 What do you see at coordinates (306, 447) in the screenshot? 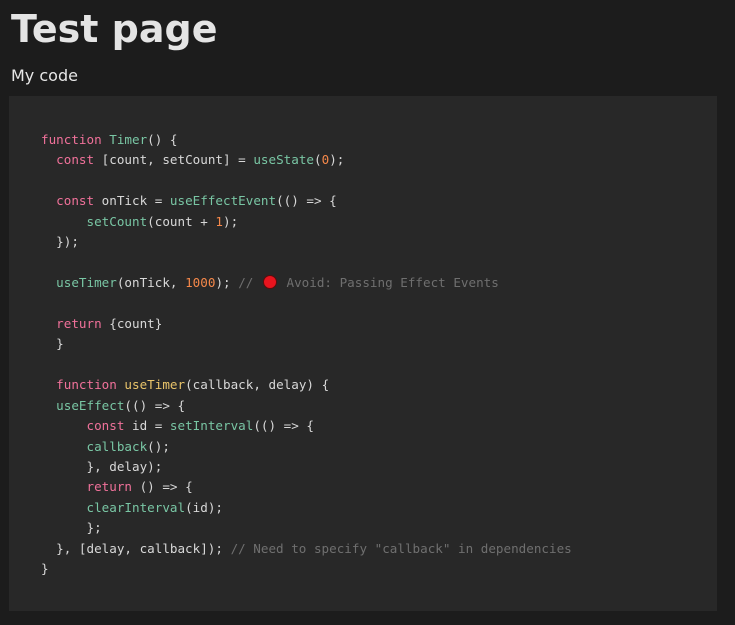
I see `code-line: callback();` at bounding box center [306, 447].